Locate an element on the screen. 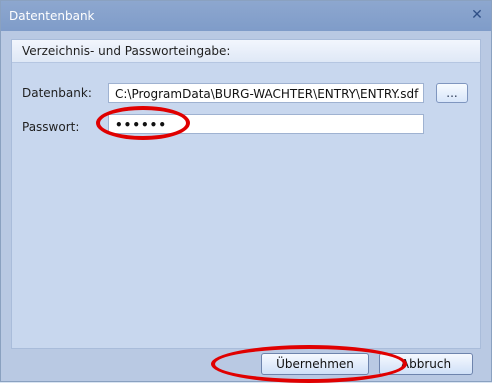 Image resolution: width=492 pixels, height=383 pixels. panel-header: Verzeichnis- und Passworteingabe: is located at coordinates (246, 51).